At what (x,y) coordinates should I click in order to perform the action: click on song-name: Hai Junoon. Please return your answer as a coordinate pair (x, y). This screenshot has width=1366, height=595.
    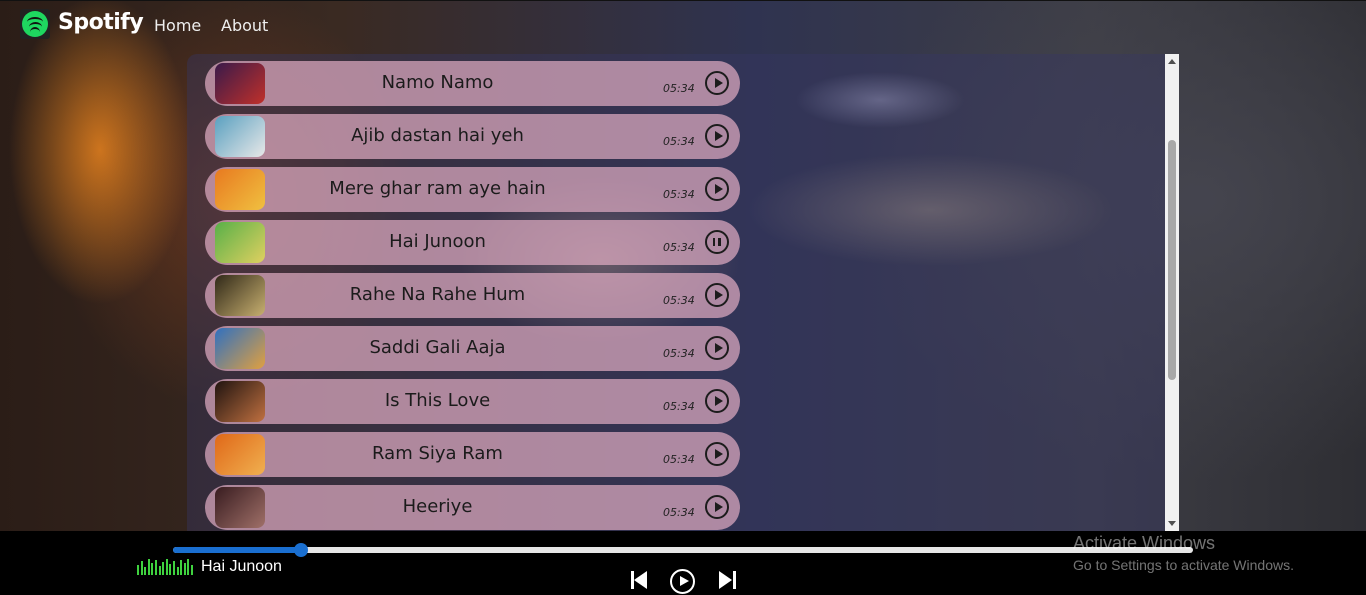
    Looking at the image, I should click on (437, 241).